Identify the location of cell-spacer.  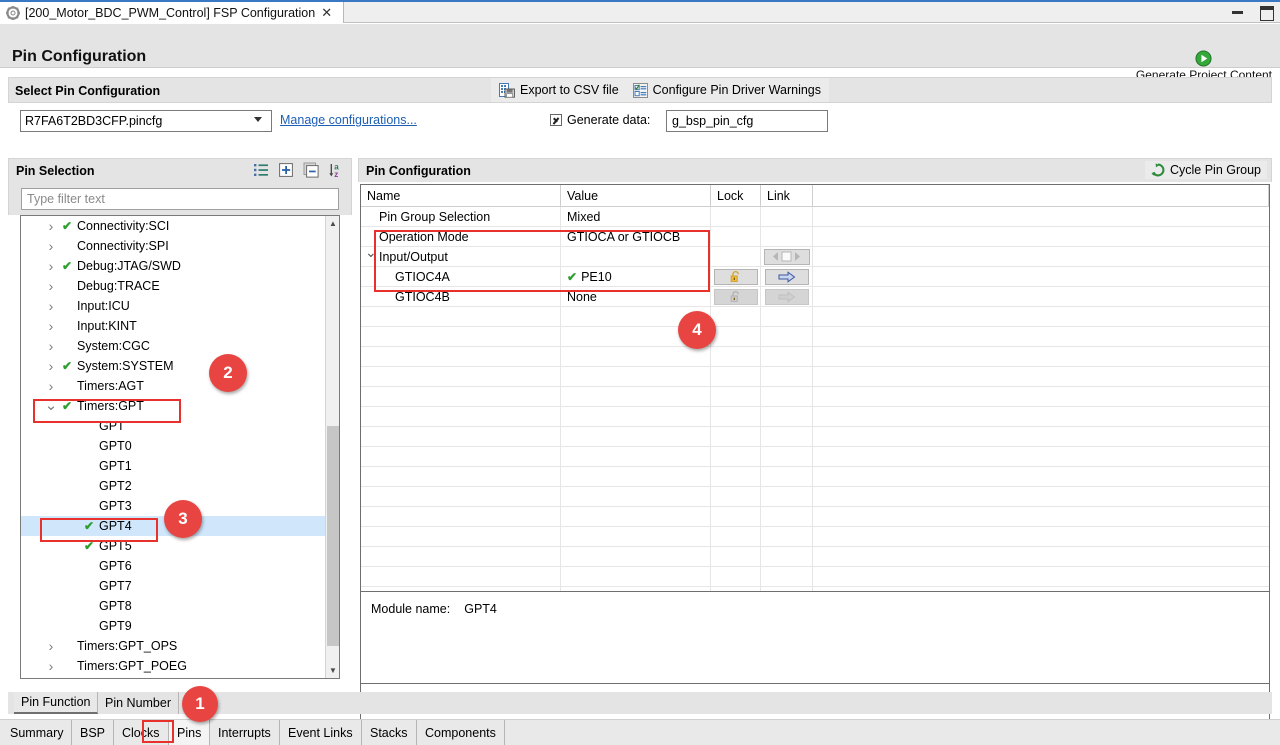
(1041, 436).